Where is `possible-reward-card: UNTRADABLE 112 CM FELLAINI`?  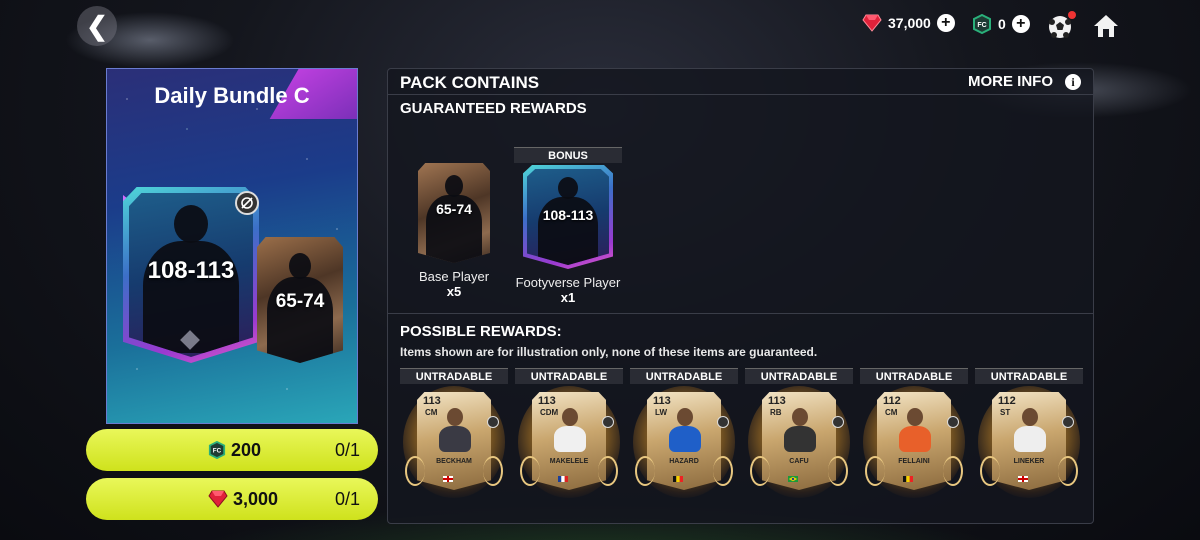
possible-reward-card: UNTRADABLE 112 CM FELLAINI is located at coordinates (914, 433).